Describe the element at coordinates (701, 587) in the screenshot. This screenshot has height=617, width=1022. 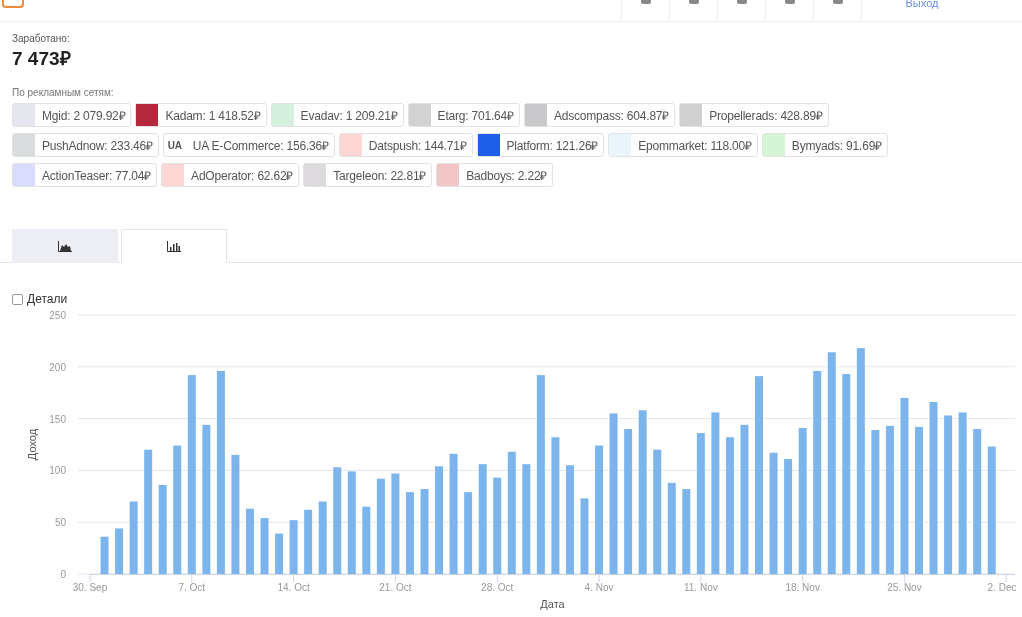
I see `x-tick-label: 11. Nov` at that location.